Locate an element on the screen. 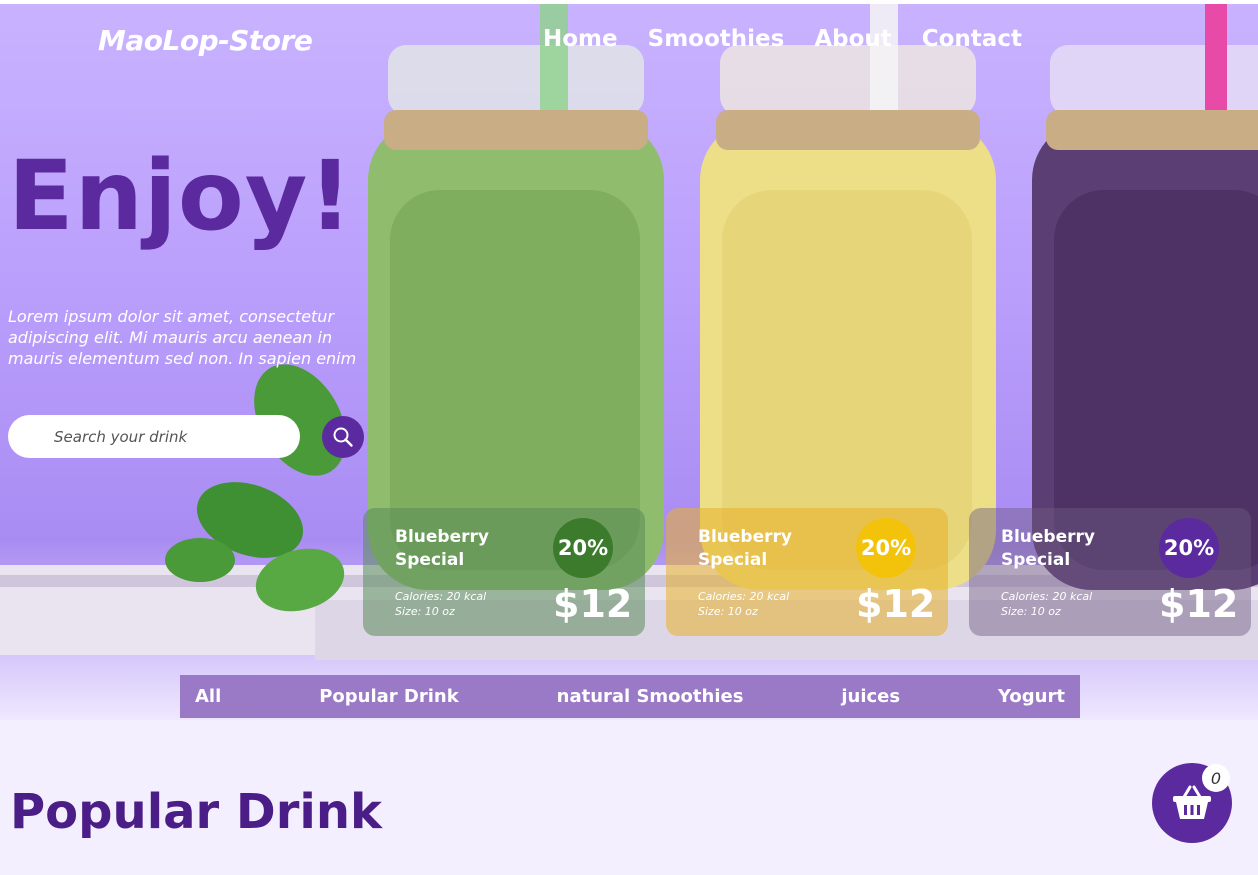 The height and width of the screenshot is (875, 1258). search-icon is located at coordinates (343, 437).